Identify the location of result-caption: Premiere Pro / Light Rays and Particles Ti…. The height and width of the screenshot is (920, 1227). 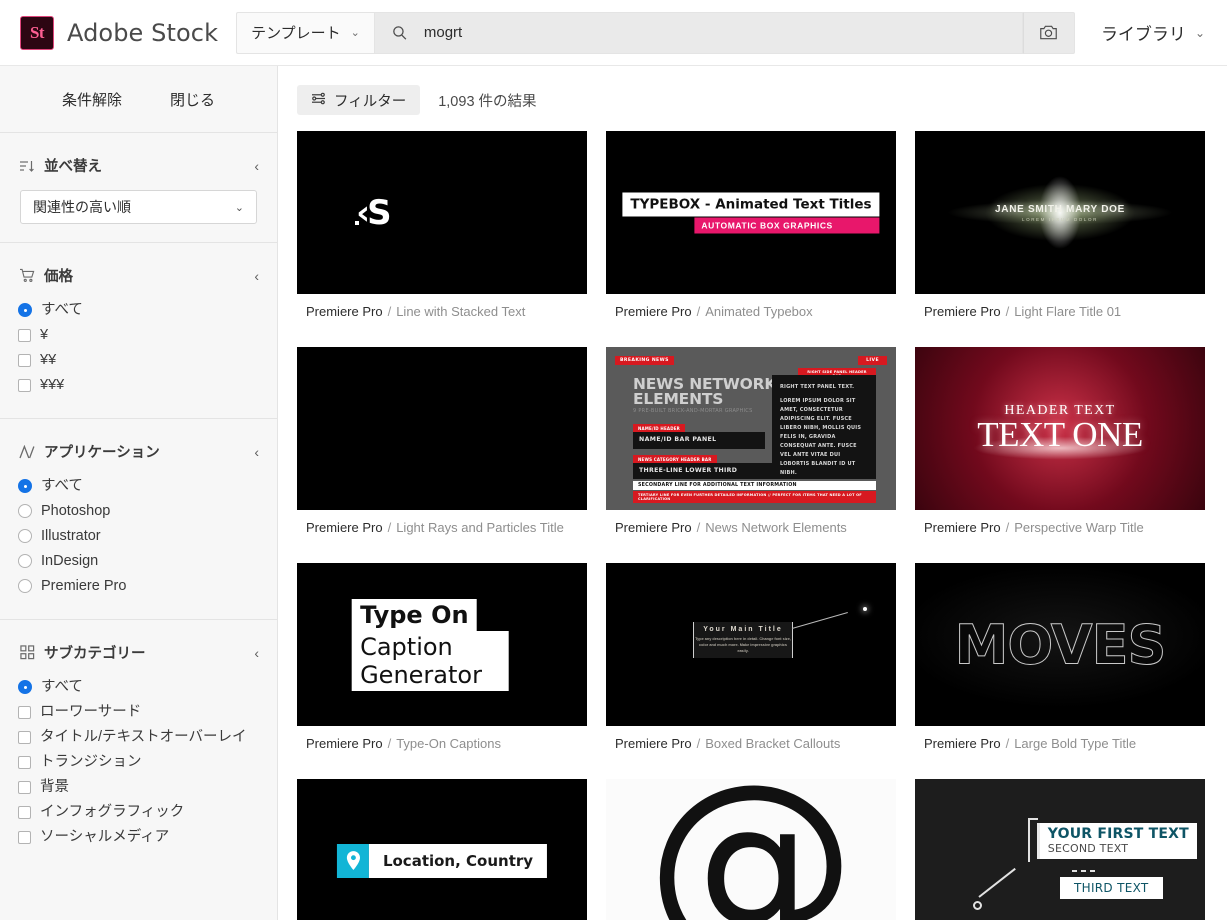
(442, 527).